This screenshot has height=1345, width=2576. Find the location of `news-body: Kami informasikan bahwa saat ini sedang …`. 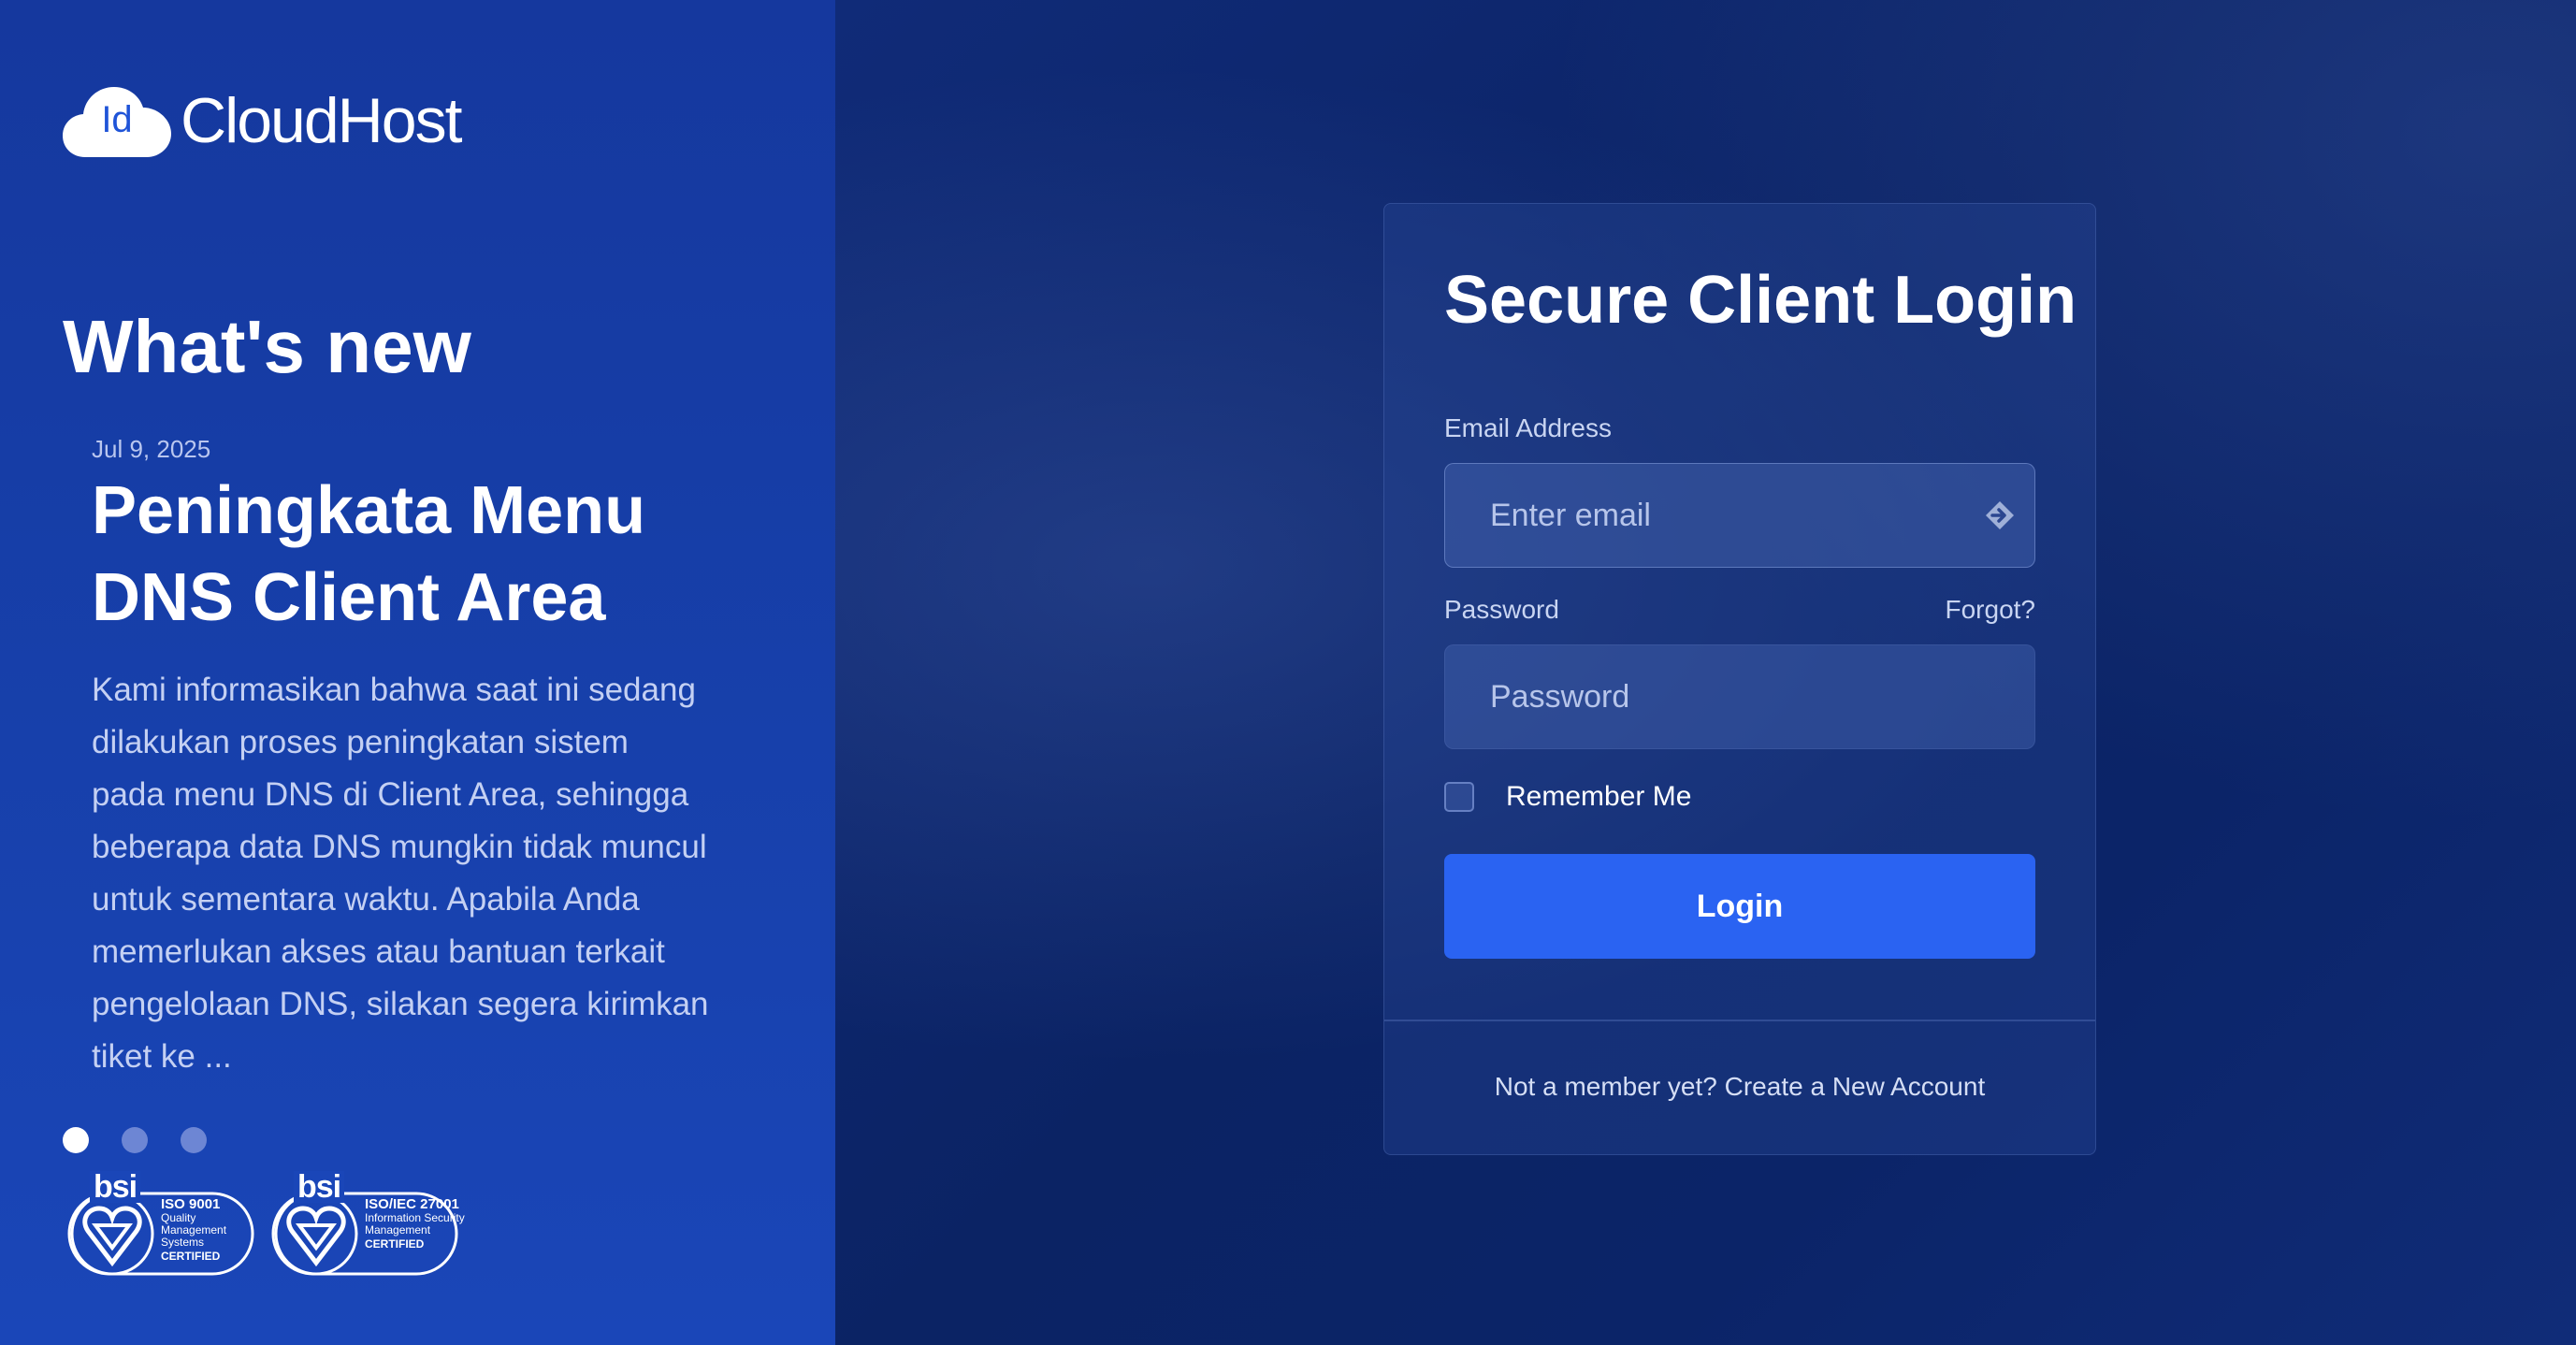

news-body: Kami informasikan bahwa saat ini sedang … is located at coordinates (400, 873).